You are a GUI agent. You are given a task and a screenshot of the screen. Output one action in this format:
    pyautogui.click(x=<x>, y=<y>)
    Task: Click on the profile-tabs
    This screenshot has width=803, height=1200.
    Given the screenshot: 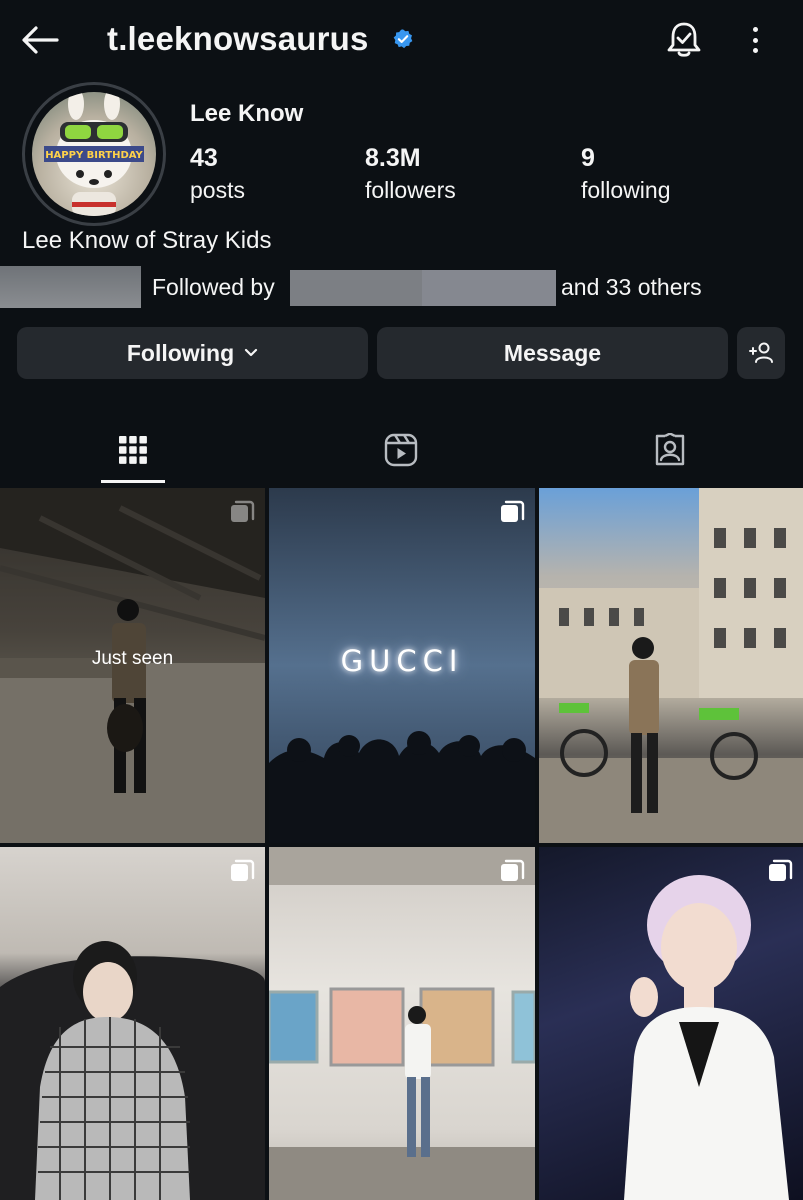 What is the action you would take?
    pyautogui.click(x=401, y=453)
    